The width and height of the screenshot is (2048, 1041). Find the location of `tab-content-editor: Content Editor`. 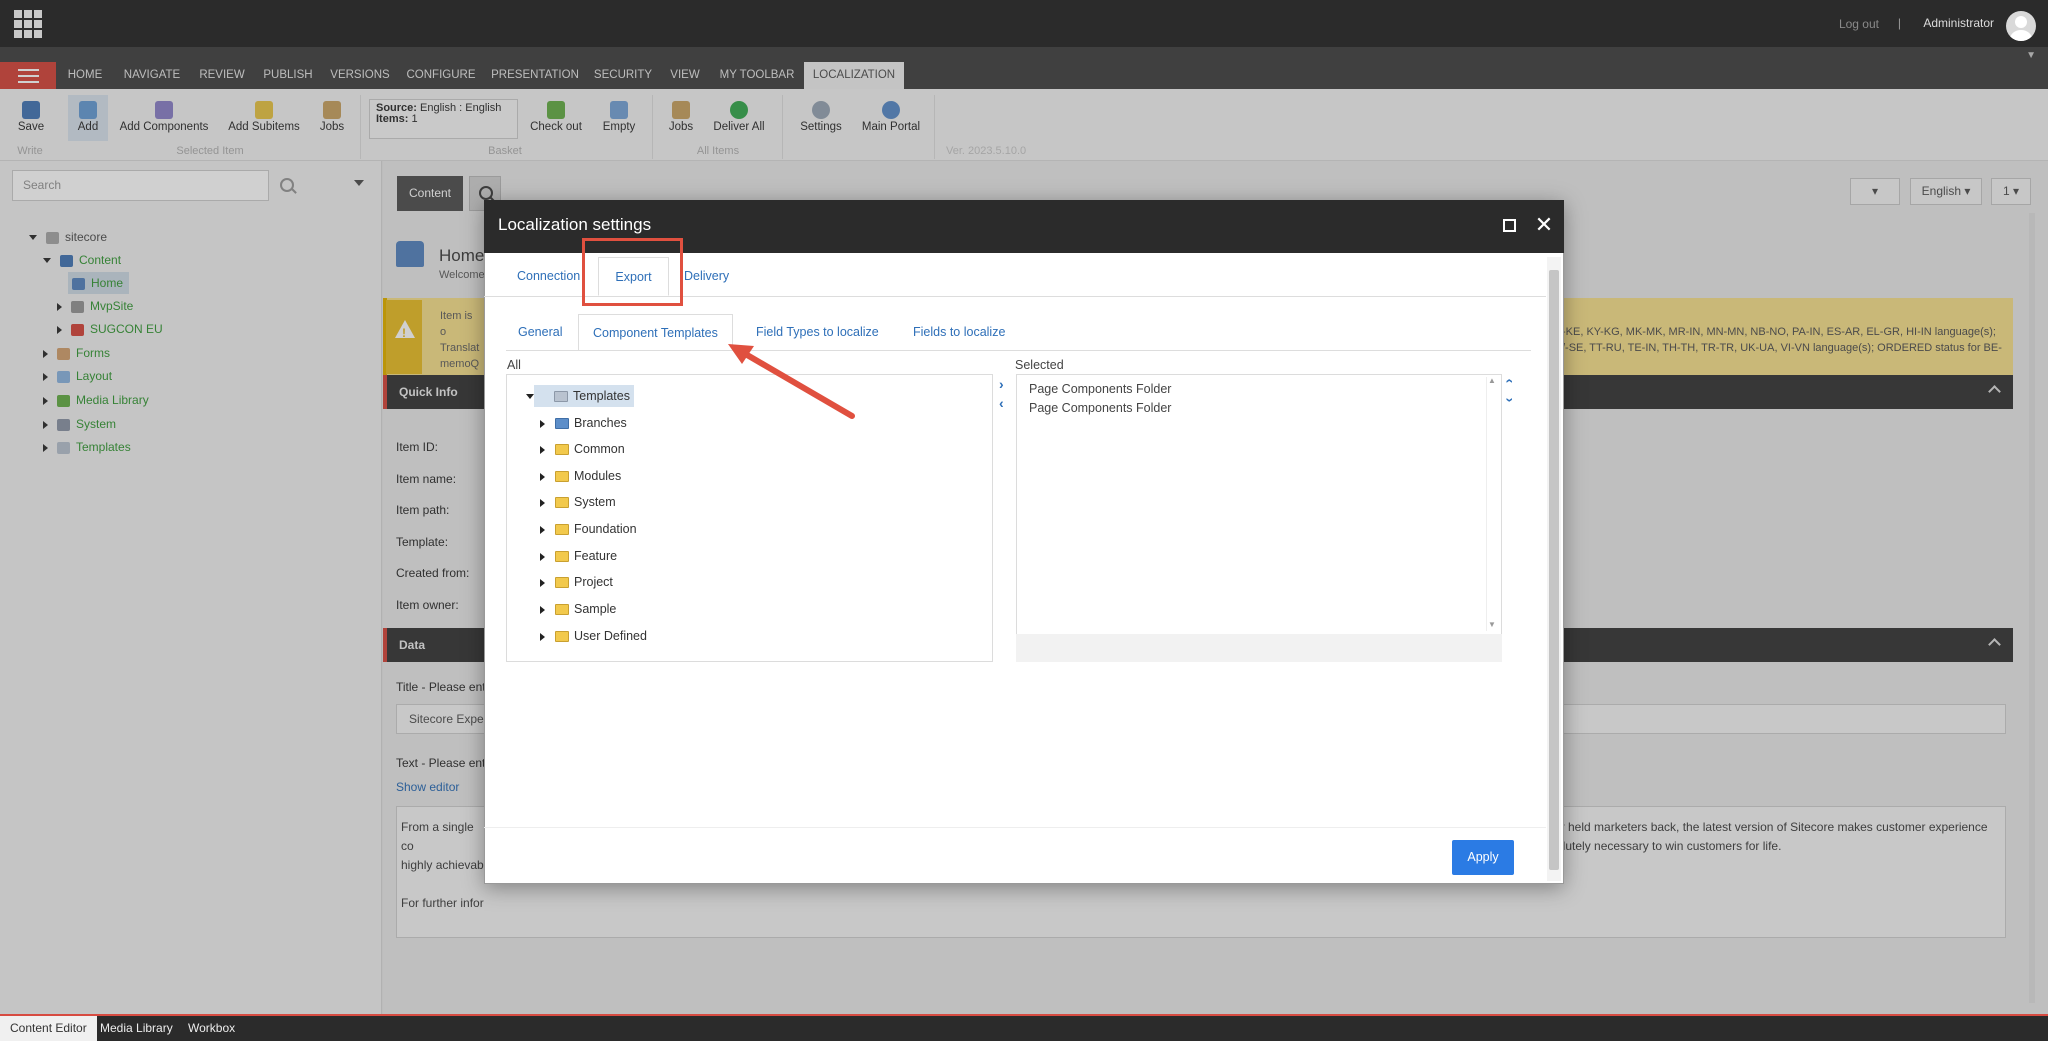

tab-content-editor: Content Editor is located at coordinates (48, 1028).